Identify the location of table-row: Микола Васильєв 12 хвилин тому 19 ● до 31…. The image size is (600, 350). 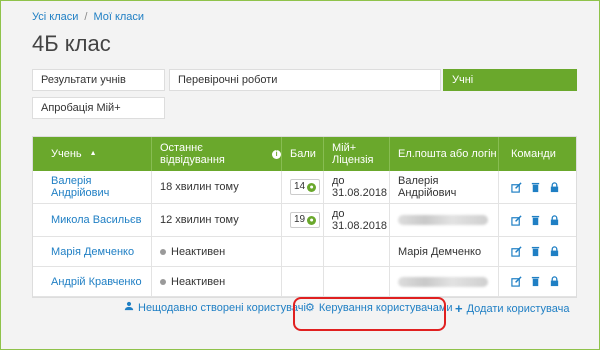
(304, 220).